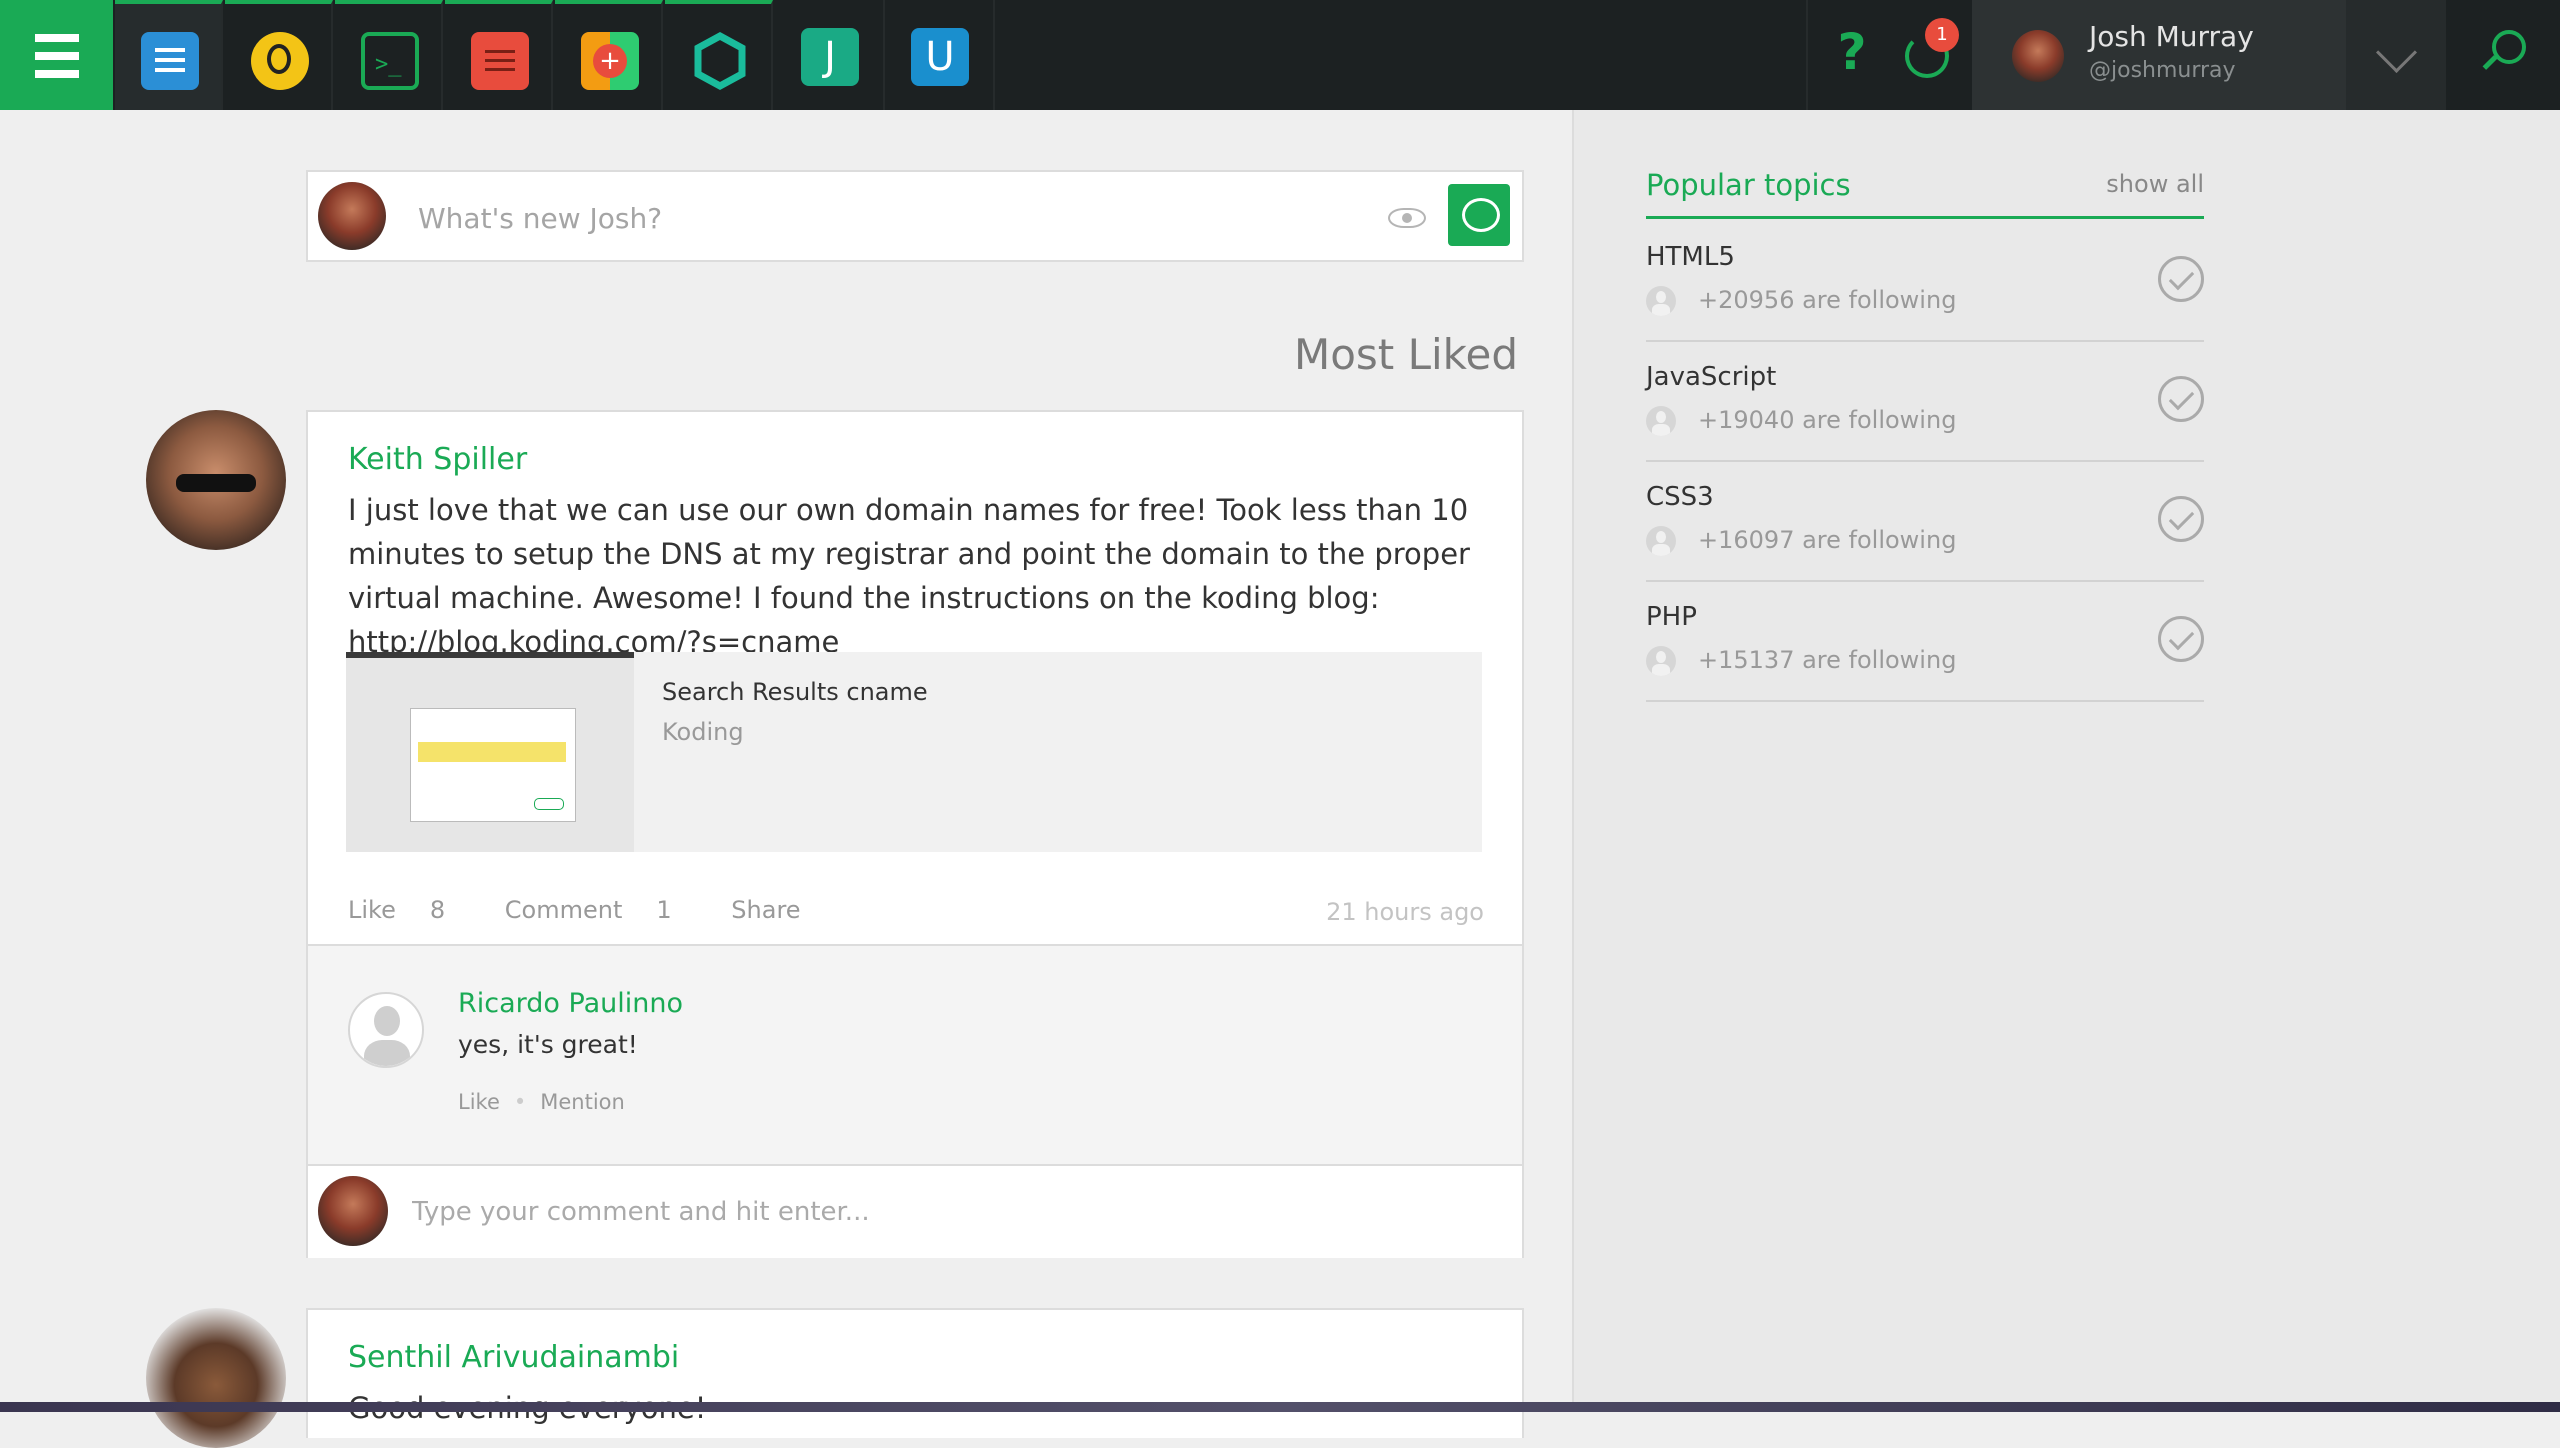 The image size is (2560, 1448). I want to click on app-tab-terminal: >_, so click(389, 55).